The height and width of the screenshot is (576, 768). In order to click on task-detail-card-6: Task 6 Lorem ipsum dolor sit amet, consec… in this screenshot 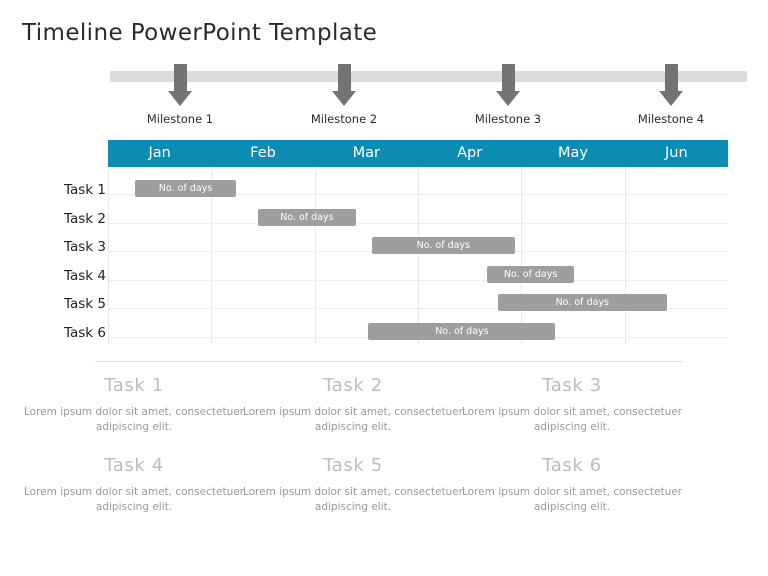, I will do `click(572, 485)`.